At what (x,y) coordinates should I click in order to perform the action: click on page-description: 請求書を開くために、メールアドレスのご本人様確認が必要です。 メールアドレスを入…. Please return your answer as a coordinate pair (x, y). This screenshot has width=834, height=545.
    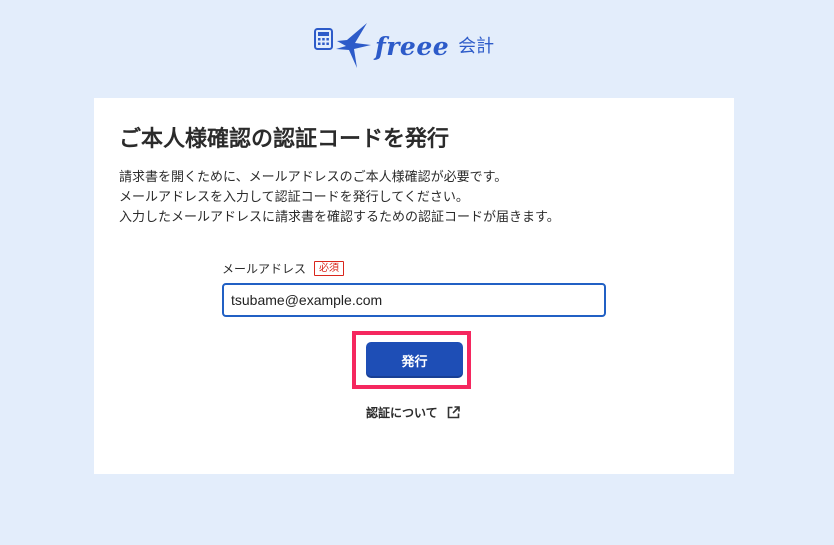
    Looking at the image, I should click on (339, 198).